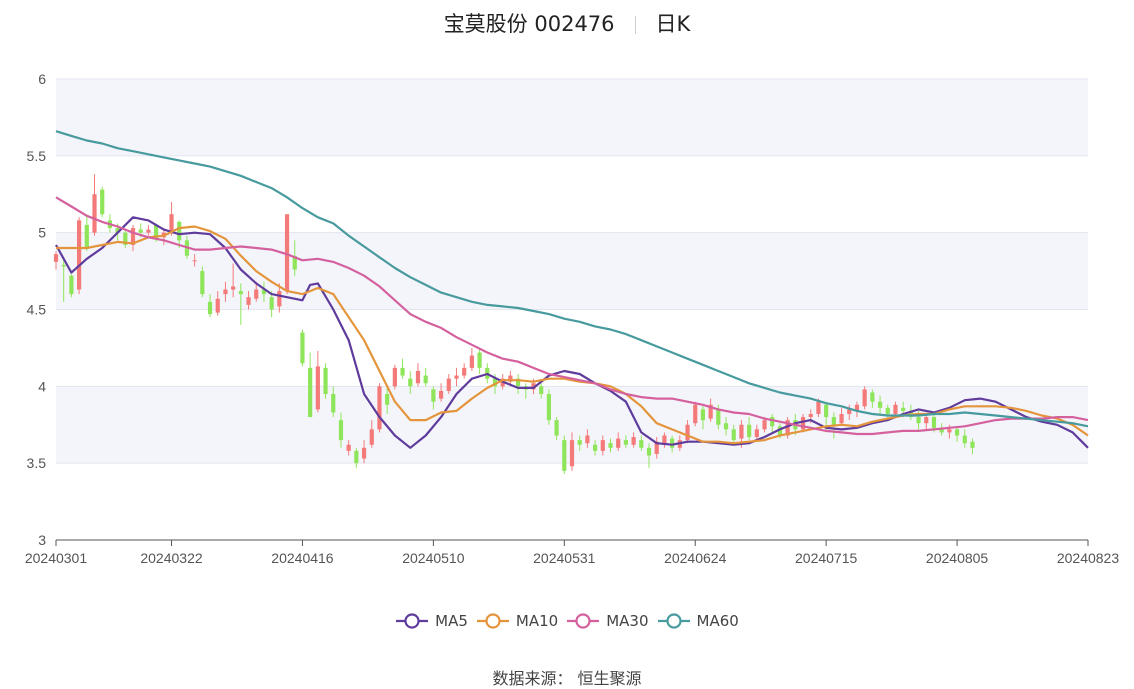 The height and width of the screenshot is (689, 1134). What do you see at coordinates (627, 621) in the screenshot?
I see `legend-label: MA30` at bounding box center [627, 621].